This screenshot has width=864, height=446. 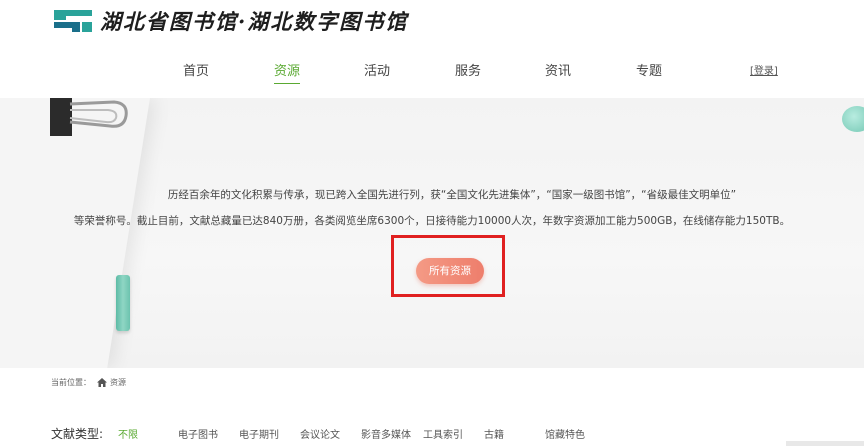 What do you see at coordinates (565, 433) in the screenshot?
I see `filter-option-special-collections: 馆藏特色` at bounding box center [565, 433].